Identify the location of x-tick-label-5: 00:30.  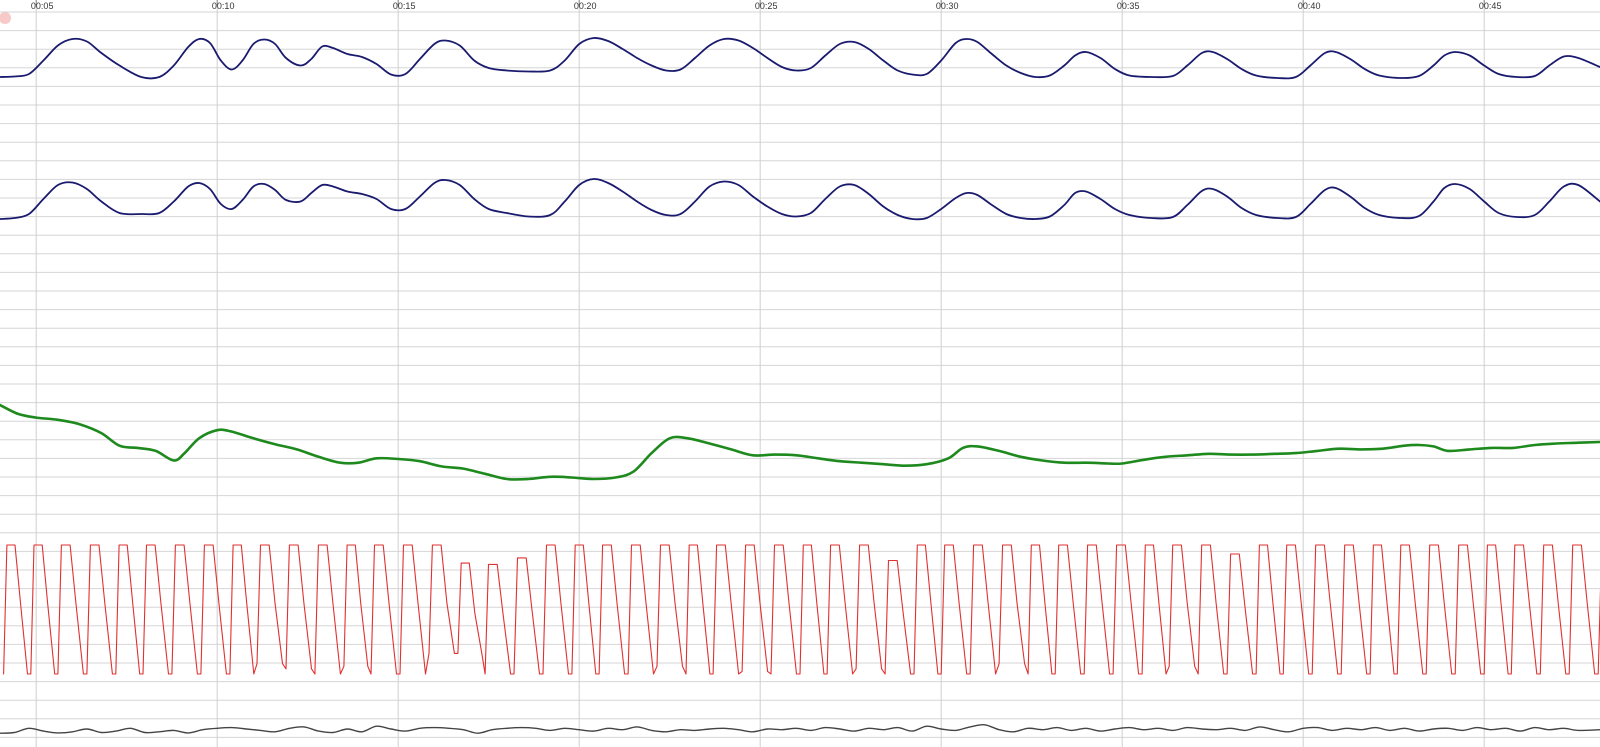
(947, 6).